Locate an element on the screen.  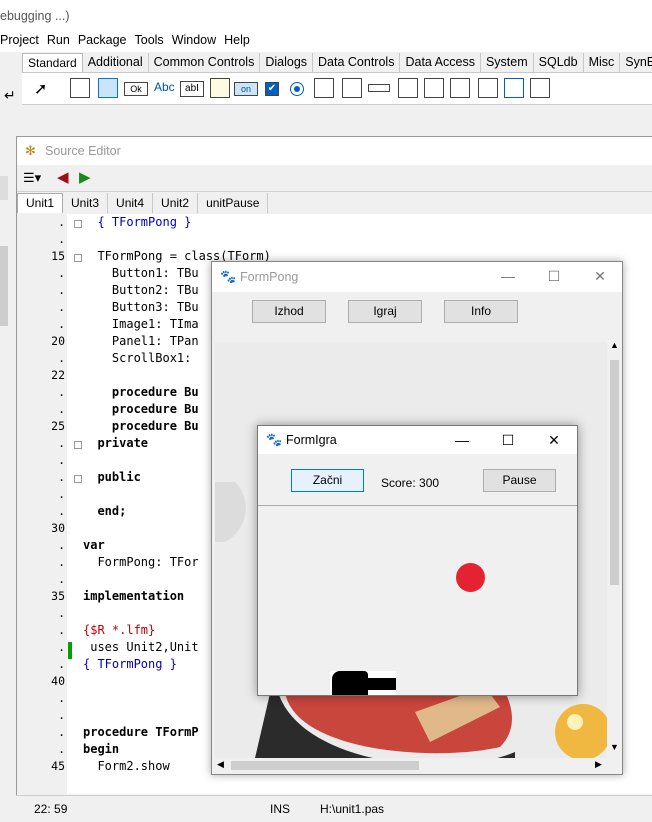
lazarus-icon: ✻ is located at coordinates (30, 150).